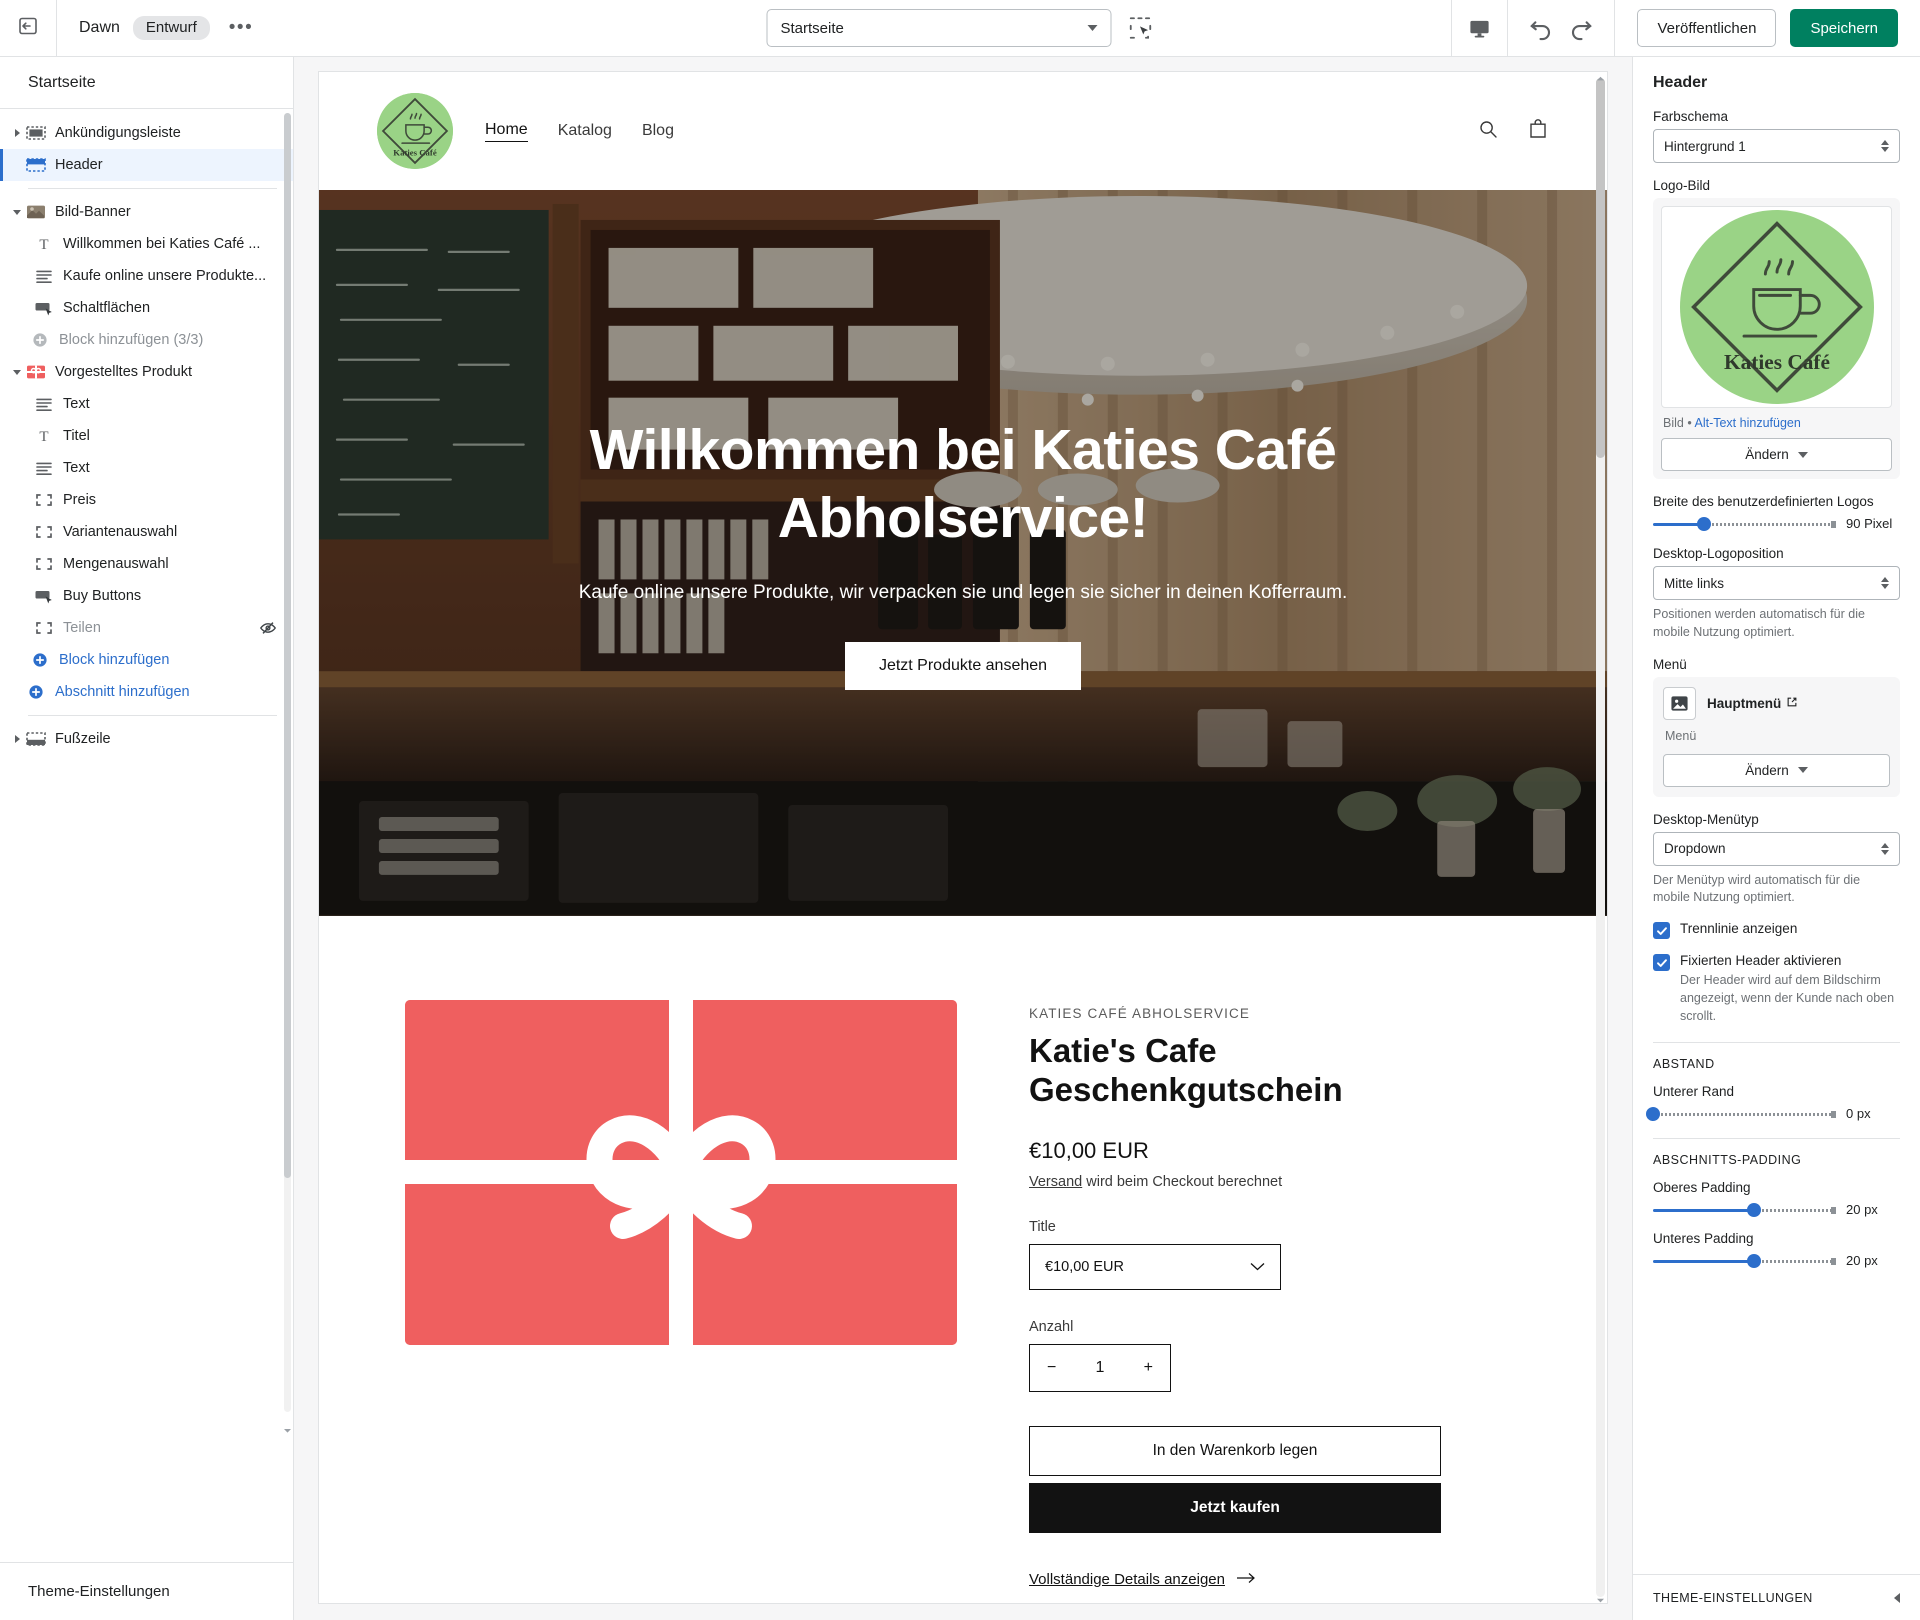  What do you see at coordinates (146, 468) in the screenshot?
I see `sidebar-item-10: Text` at bounding box center [146, 468].